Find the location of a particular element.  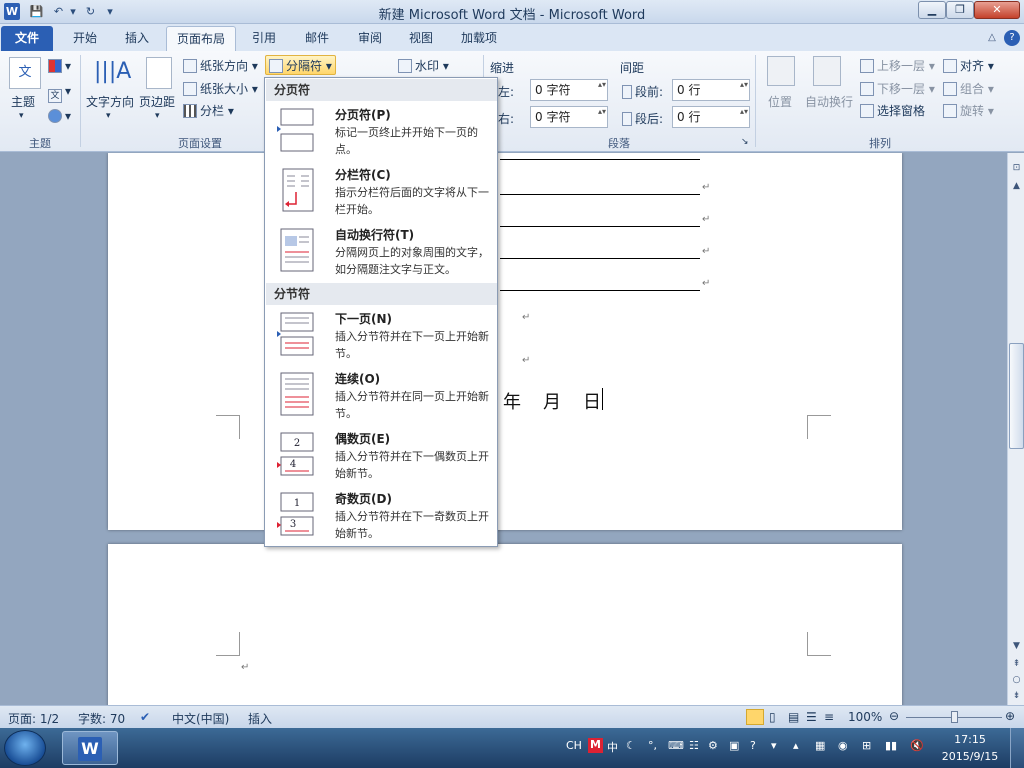

text-direction-icon: |||A is located at coordinates (112, 73).